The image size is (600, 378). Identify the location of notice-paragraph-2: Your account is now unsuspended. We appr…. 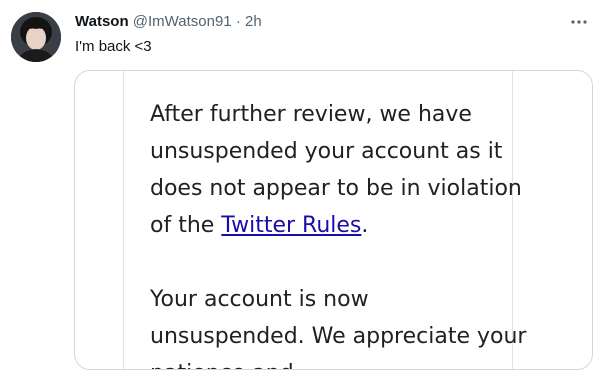
(338, 328).